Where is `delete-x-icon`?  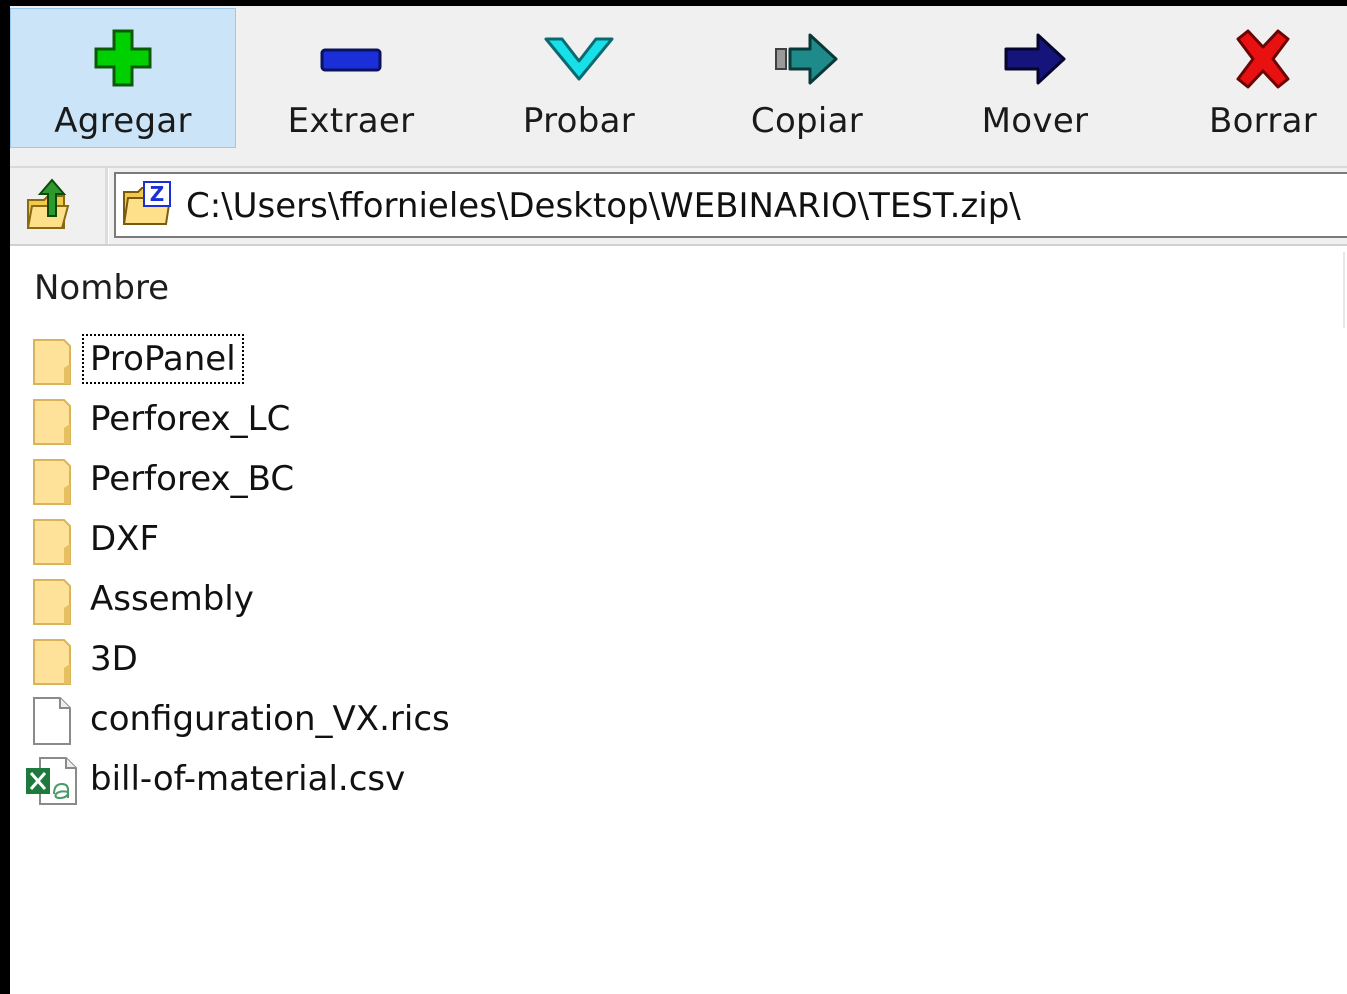
delete-x-icon is located at coordinates (1263, 59).